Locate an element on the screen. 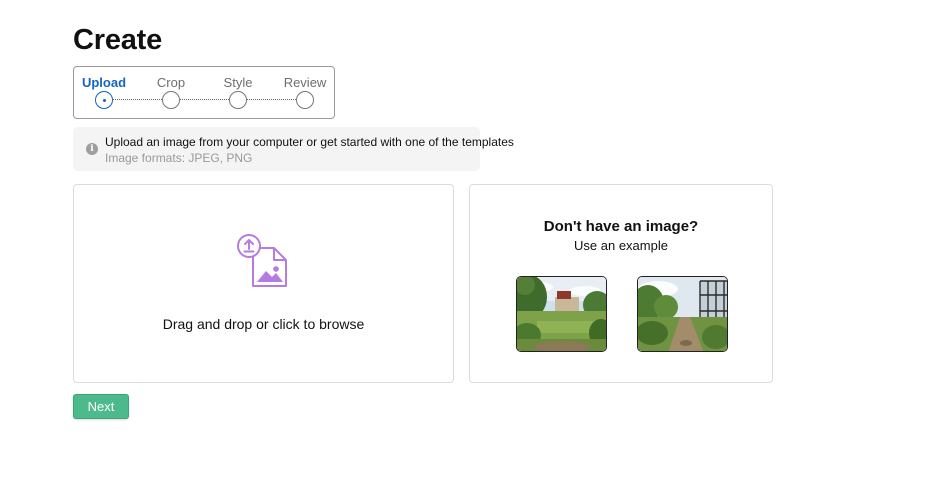  step-style-indicator is located at coordinates (238, 100).